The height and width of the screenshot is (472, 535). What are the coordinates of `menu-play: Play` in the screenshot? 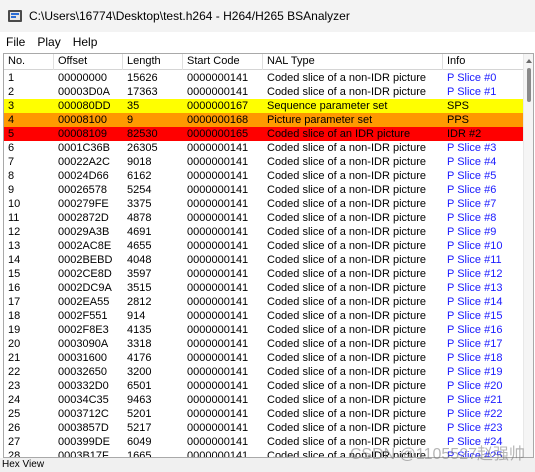 It's located at (48, 42).